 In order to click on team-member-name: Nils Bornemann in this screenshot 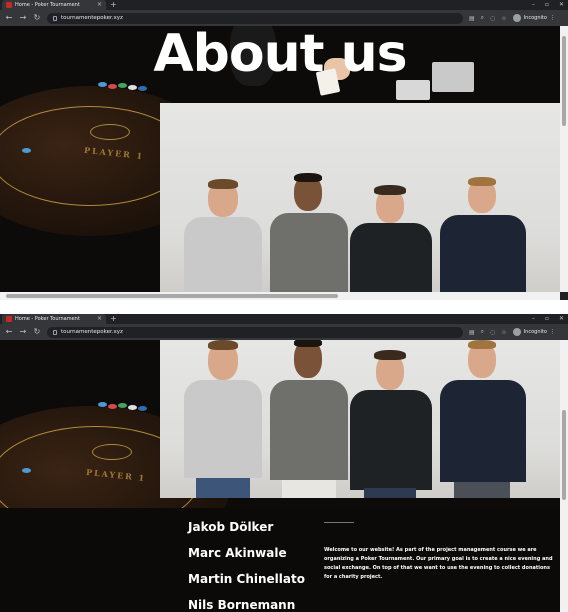, I will do `click(242, 605)`.